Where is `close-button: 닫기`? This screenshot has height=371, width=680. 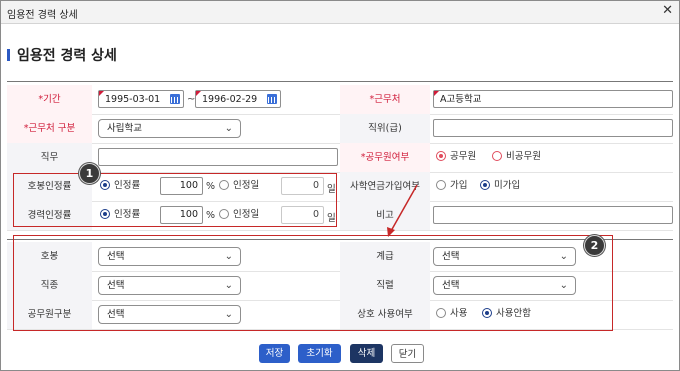 close-button: 닫기 is located at coordinates (407, 353).